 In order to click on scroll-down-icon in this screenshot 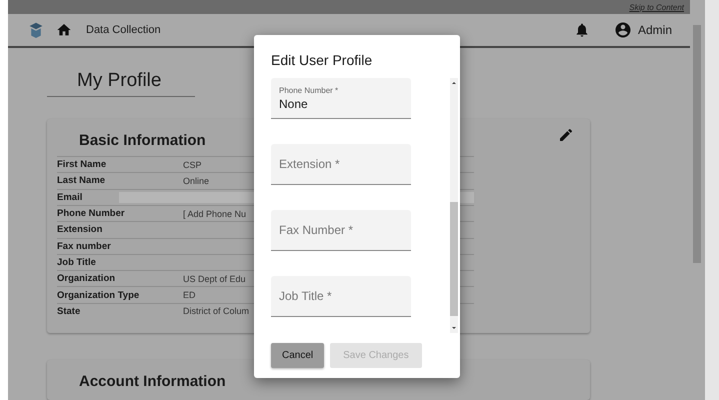, I will do `click(454, 328)`.